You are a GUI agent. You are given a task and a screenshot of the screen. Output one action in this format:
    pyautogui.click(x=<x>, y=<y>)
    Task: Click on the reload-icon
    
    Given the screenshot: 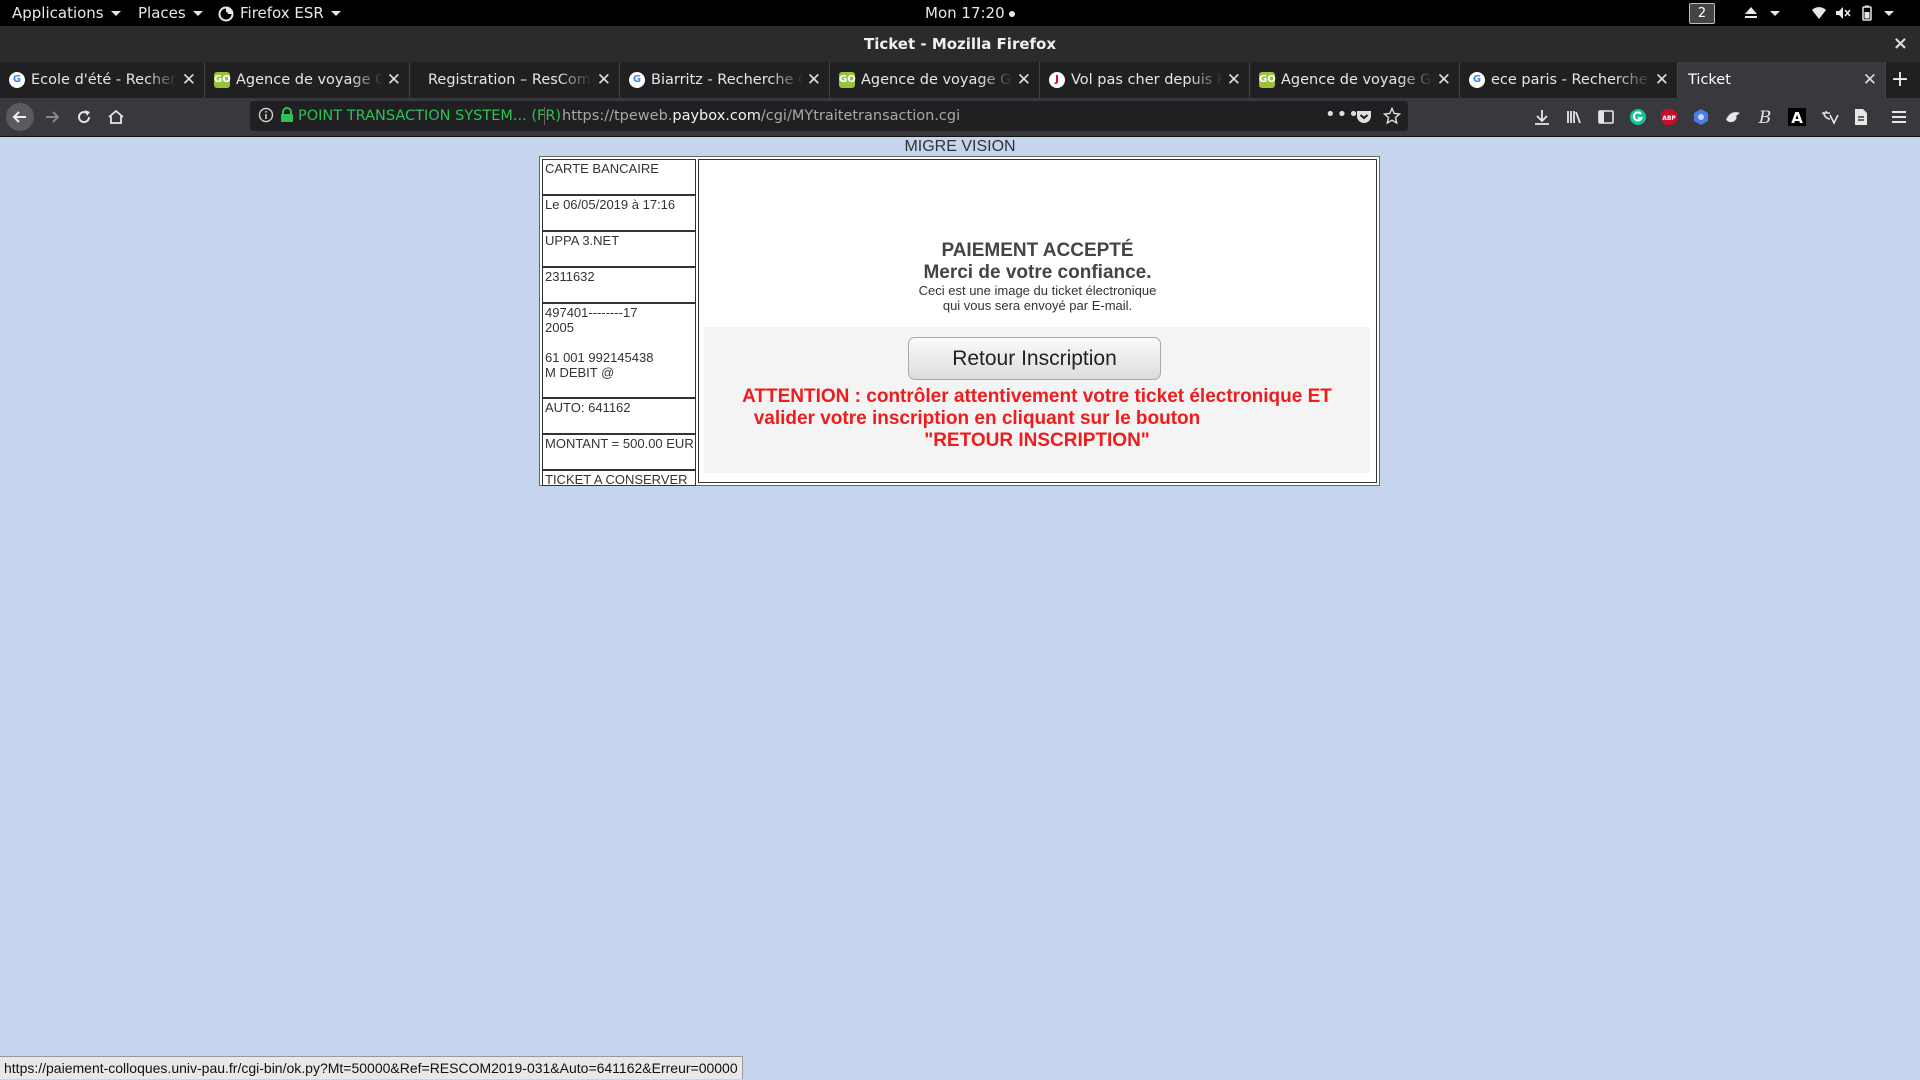 What is the action you would take?
    pyautogui.click(x=84, y=117)
    